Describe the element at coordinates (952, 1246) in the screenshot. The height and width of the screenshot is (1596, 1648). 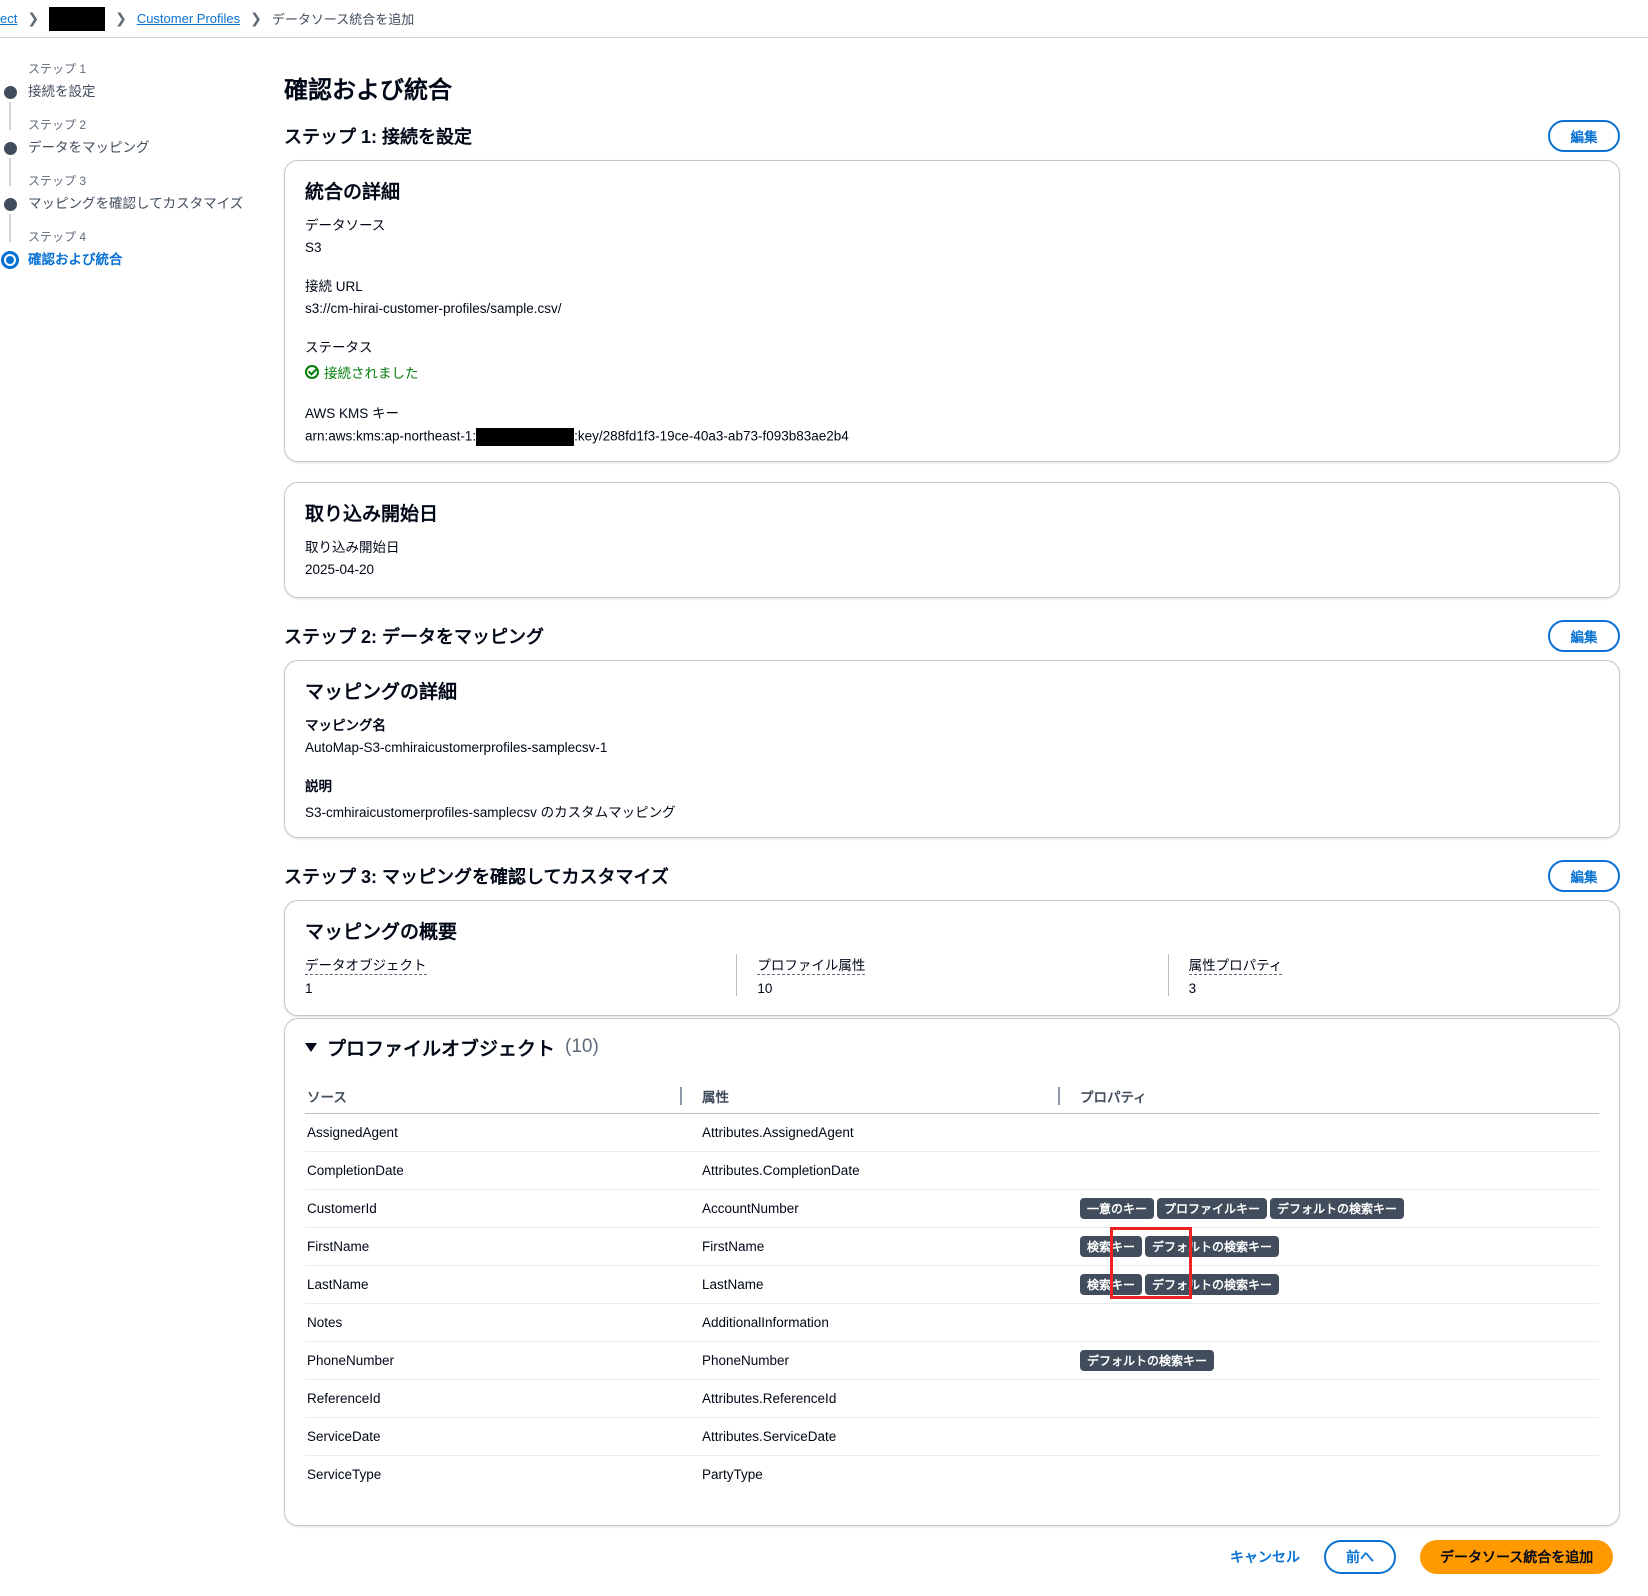
I see `table-row: FirstName FirstName 検索キー デフォルトの検索キー` at that location.